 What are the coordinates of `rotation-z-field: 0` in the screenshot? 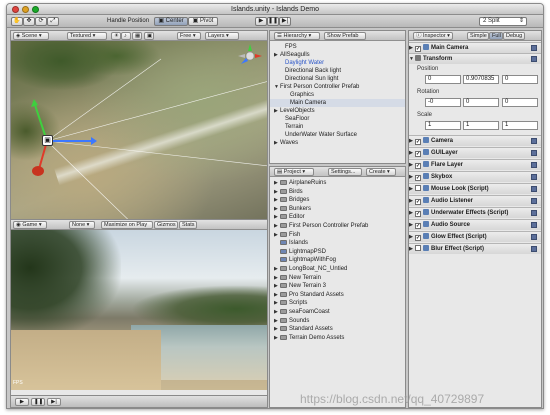 It's located at (520, 102).